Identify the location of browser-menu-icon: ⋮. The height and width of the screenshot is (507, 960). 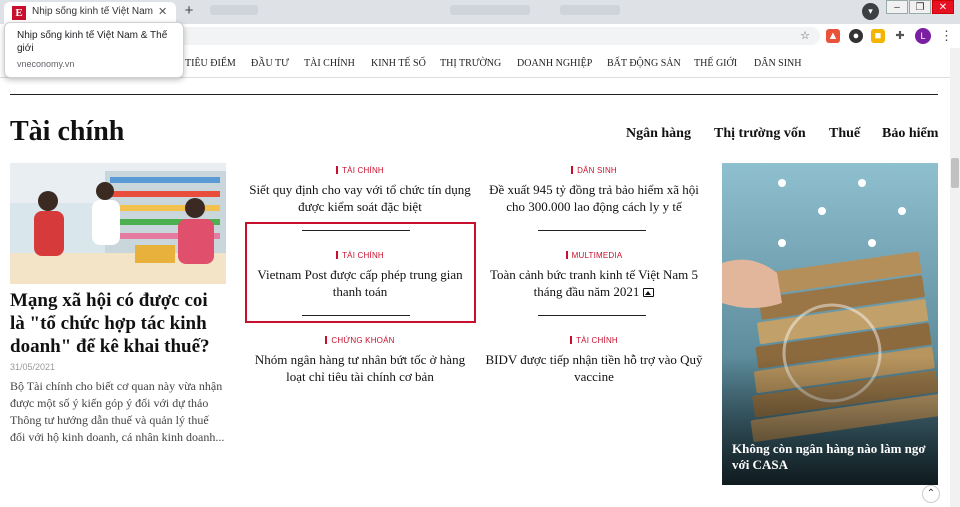
(946, 36).